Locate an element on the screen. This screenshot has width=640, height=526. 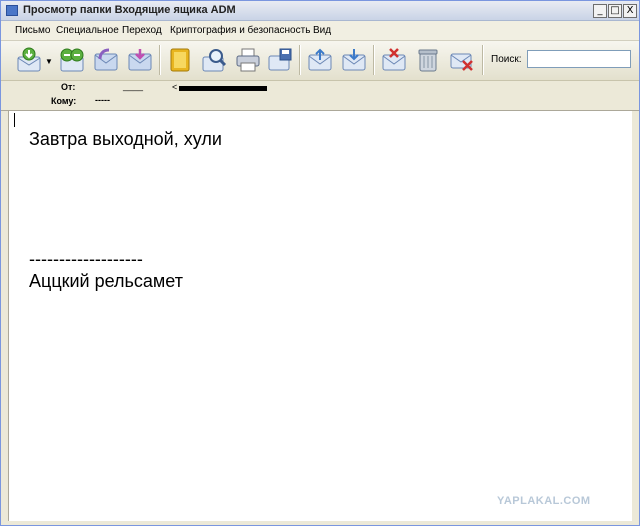
search-label: Поиск: is located at coordinates (506, 59).